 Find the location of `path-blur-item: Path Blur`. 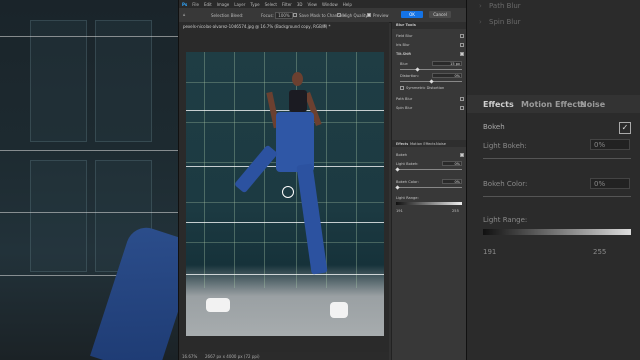

path-blur-item: Path Blur is located at coordinates (404, 99).